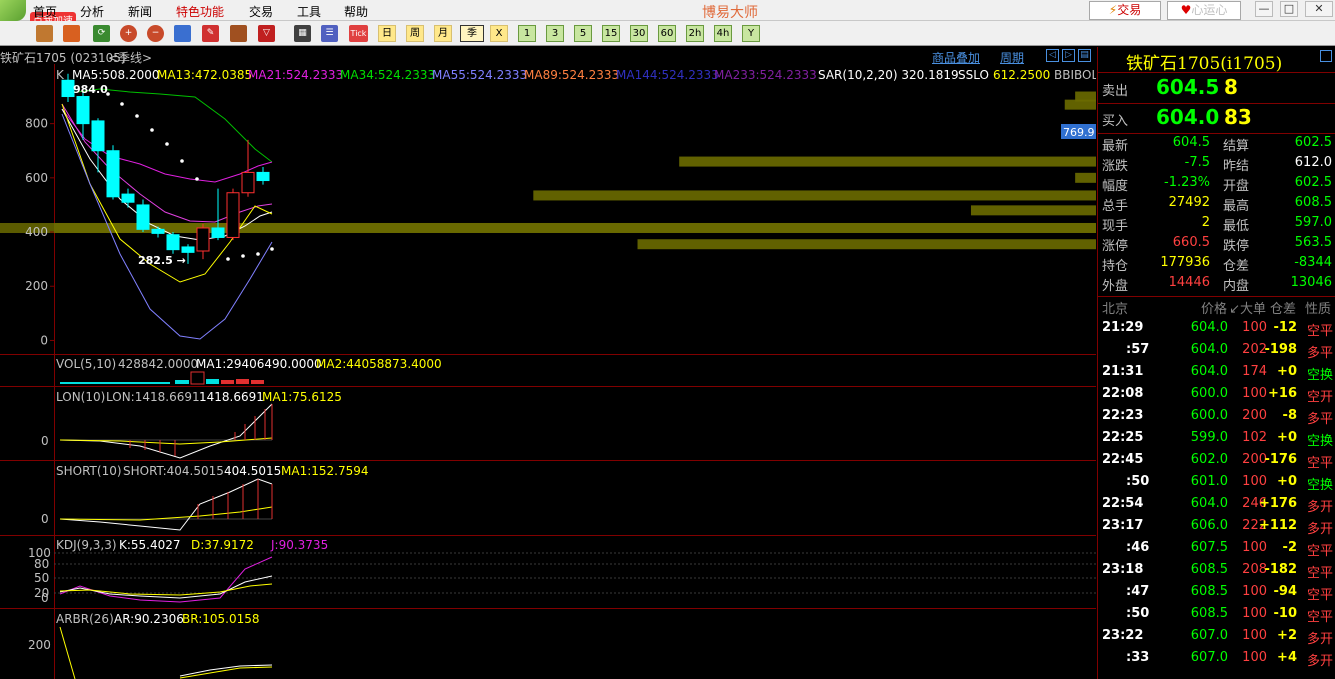 The width and height of the screenshot is (1335, 679). Describe the element at coordinates (1216, 374) in the screenshot. I see `tick-row: 21:31 604.0 174 +0 空换` at that location.